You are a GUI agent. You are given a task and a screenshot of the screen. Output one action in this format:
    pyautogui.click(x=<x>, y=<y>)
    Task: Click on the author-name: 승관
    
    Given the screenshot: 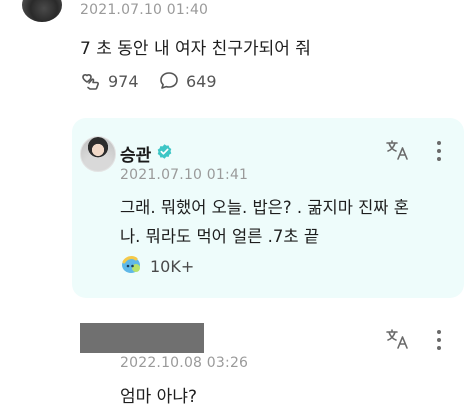 What is the action you would take?
    pyautogui.click(x=135, y=153)
    